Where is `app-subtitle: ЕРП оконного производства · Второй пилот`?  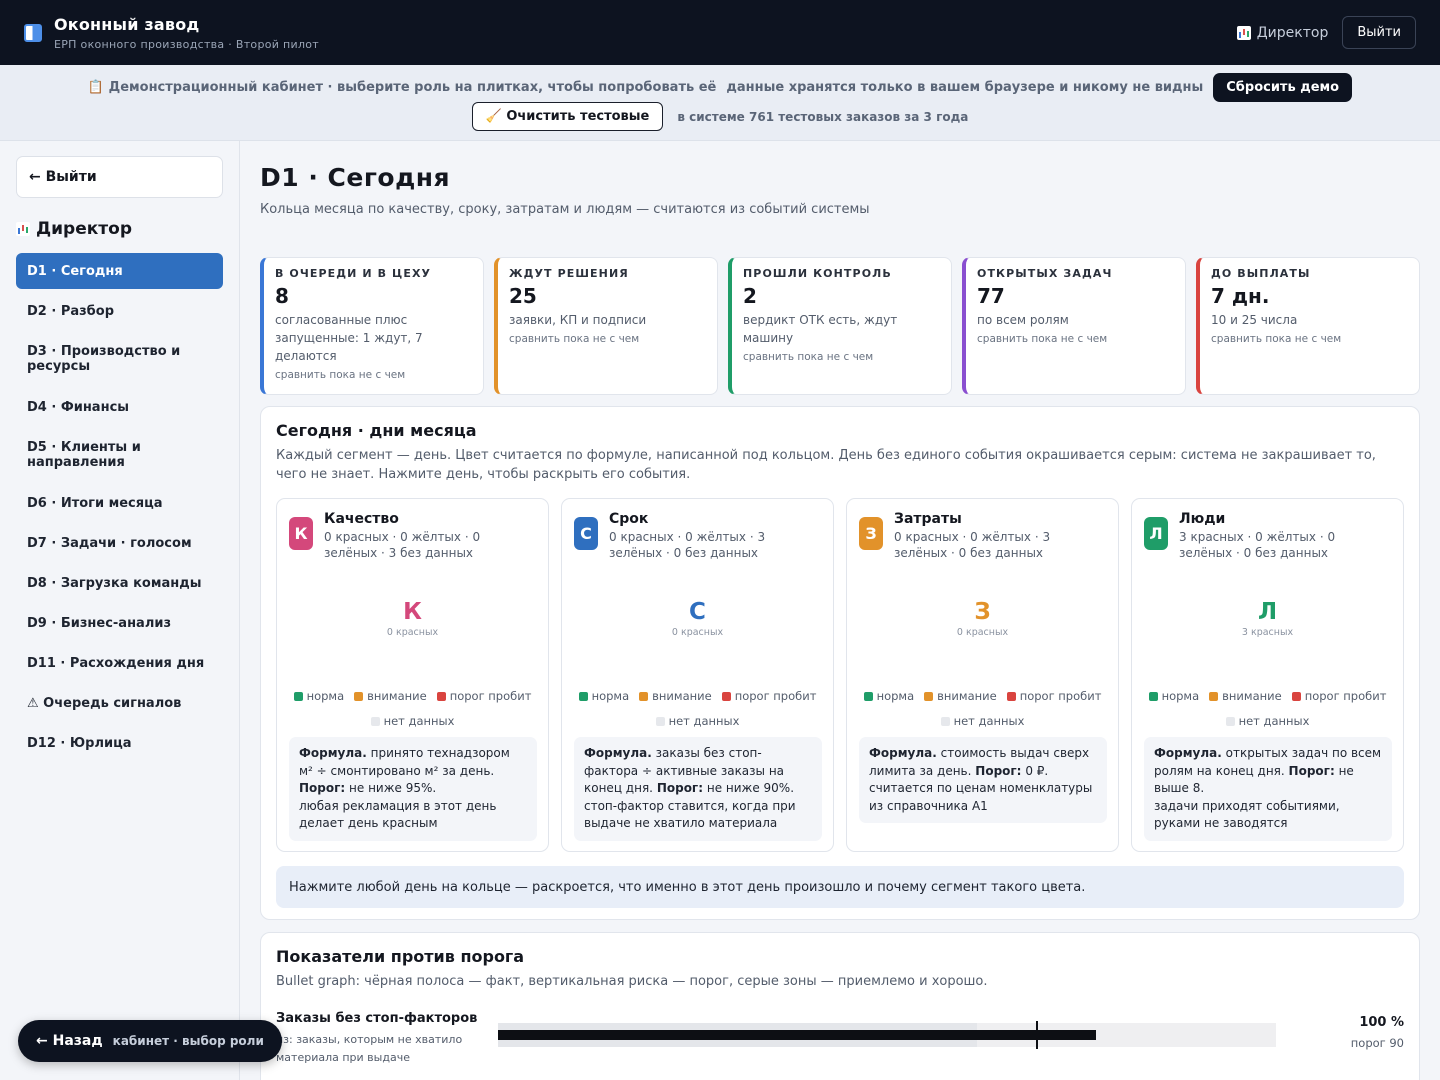
app-subtitle: ЕРП оконного производства · Второй пилот is located at coordinates (187, 44).